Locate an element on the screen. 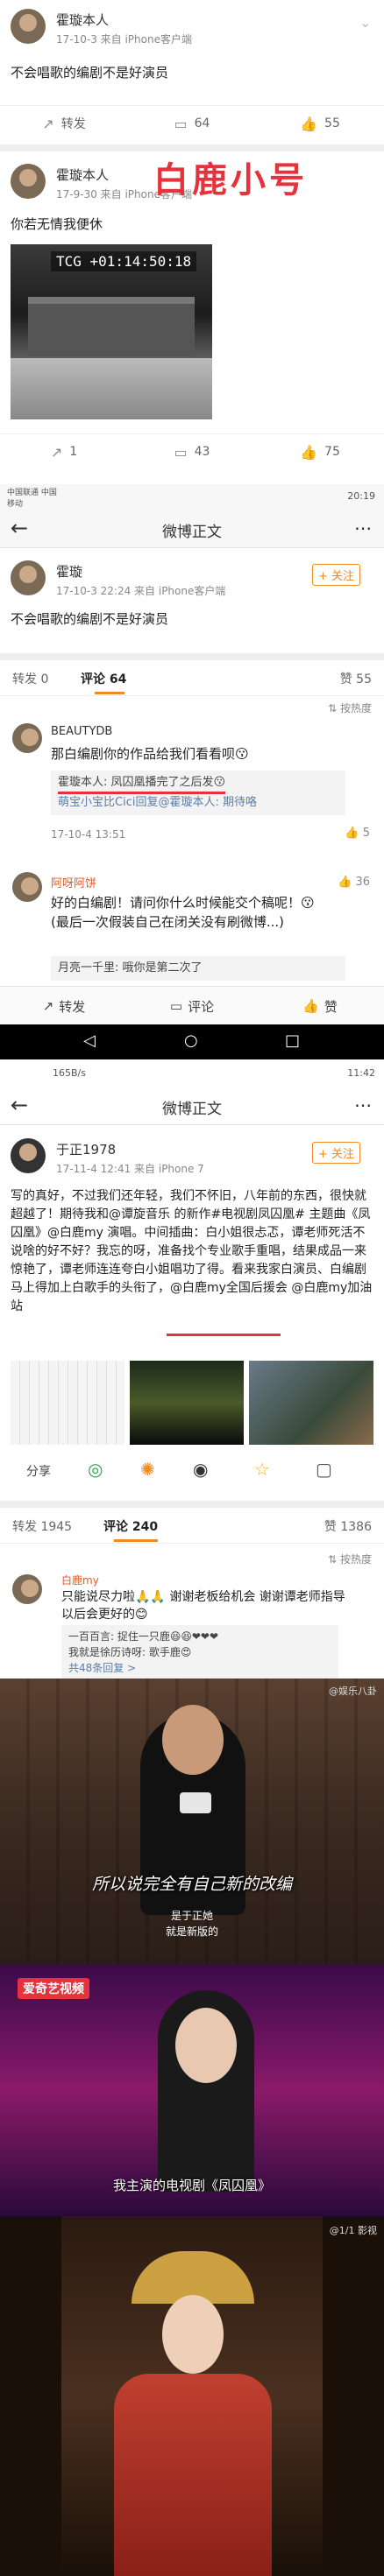 This screenshot has width=384, height=2576. share-wechat-icon: ◎ is located at coordinates (95, 1469).